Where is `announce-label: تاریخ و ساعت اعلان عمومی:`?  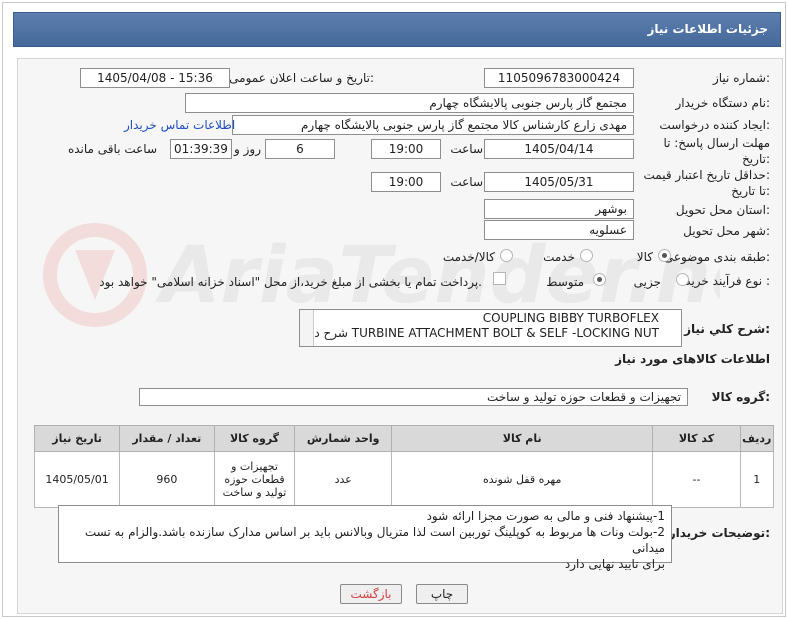 announce-label: تاریخ و ساعت اعلان عمومی: is located at coordinates (301, 78).